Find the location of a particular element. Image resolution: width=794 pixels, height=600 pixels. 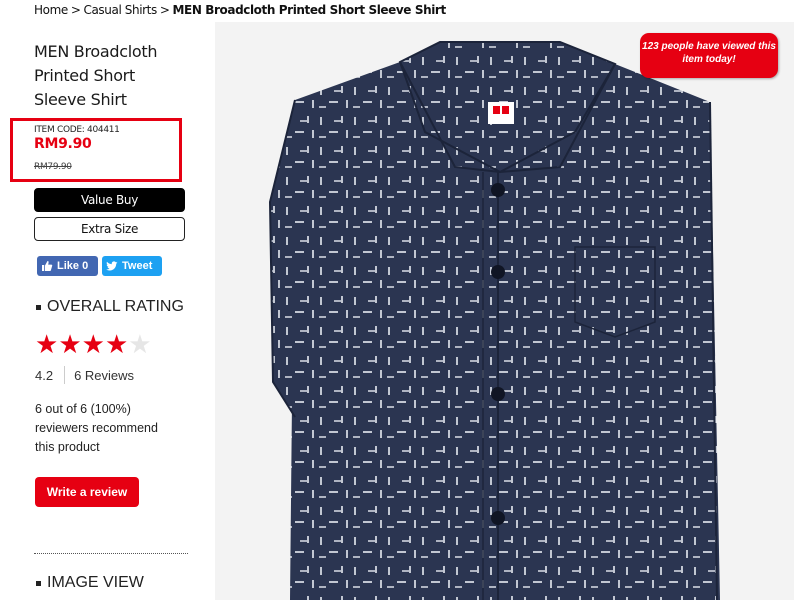

image-view-heading: IMAGE VIEW is located at coordinates (90, 583).